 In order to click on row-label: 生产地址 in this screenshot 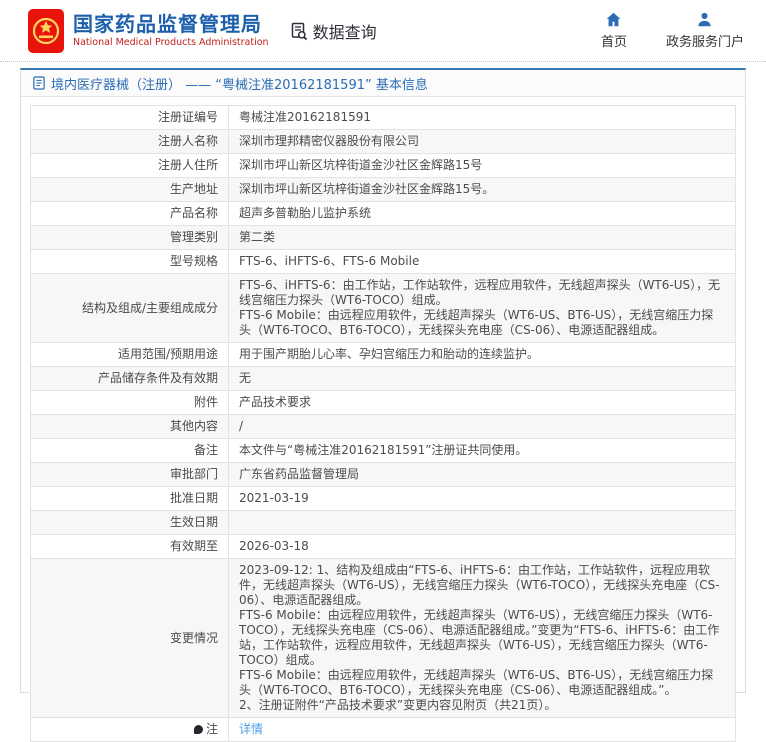, I will do `click(129, 189)`.